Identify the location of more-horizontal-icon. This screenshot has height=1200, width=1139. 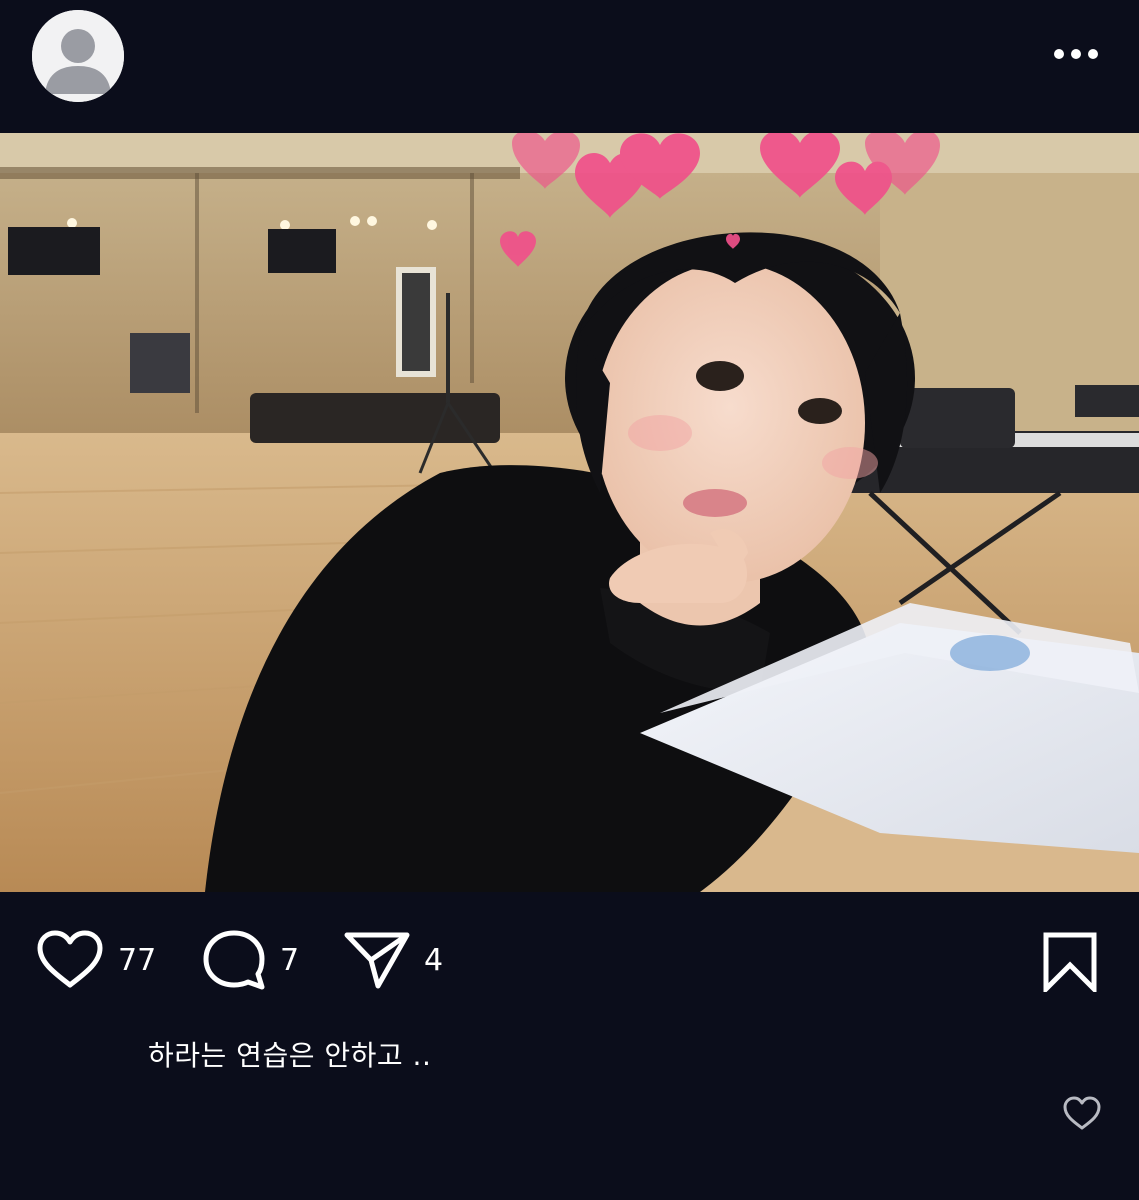
(1076, 54).